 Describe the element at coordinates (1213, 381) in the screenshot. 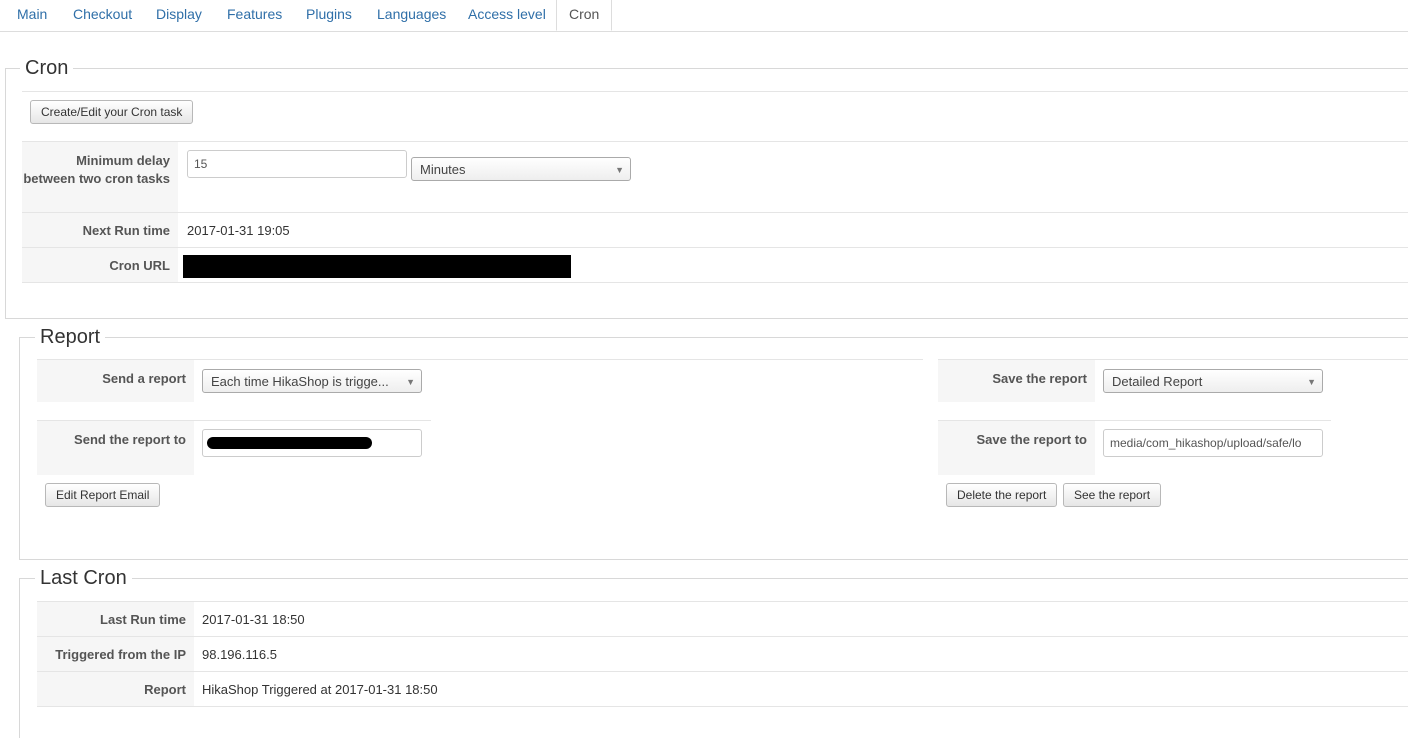

I see `save-report-select: Detailed Report ▼` at that location.